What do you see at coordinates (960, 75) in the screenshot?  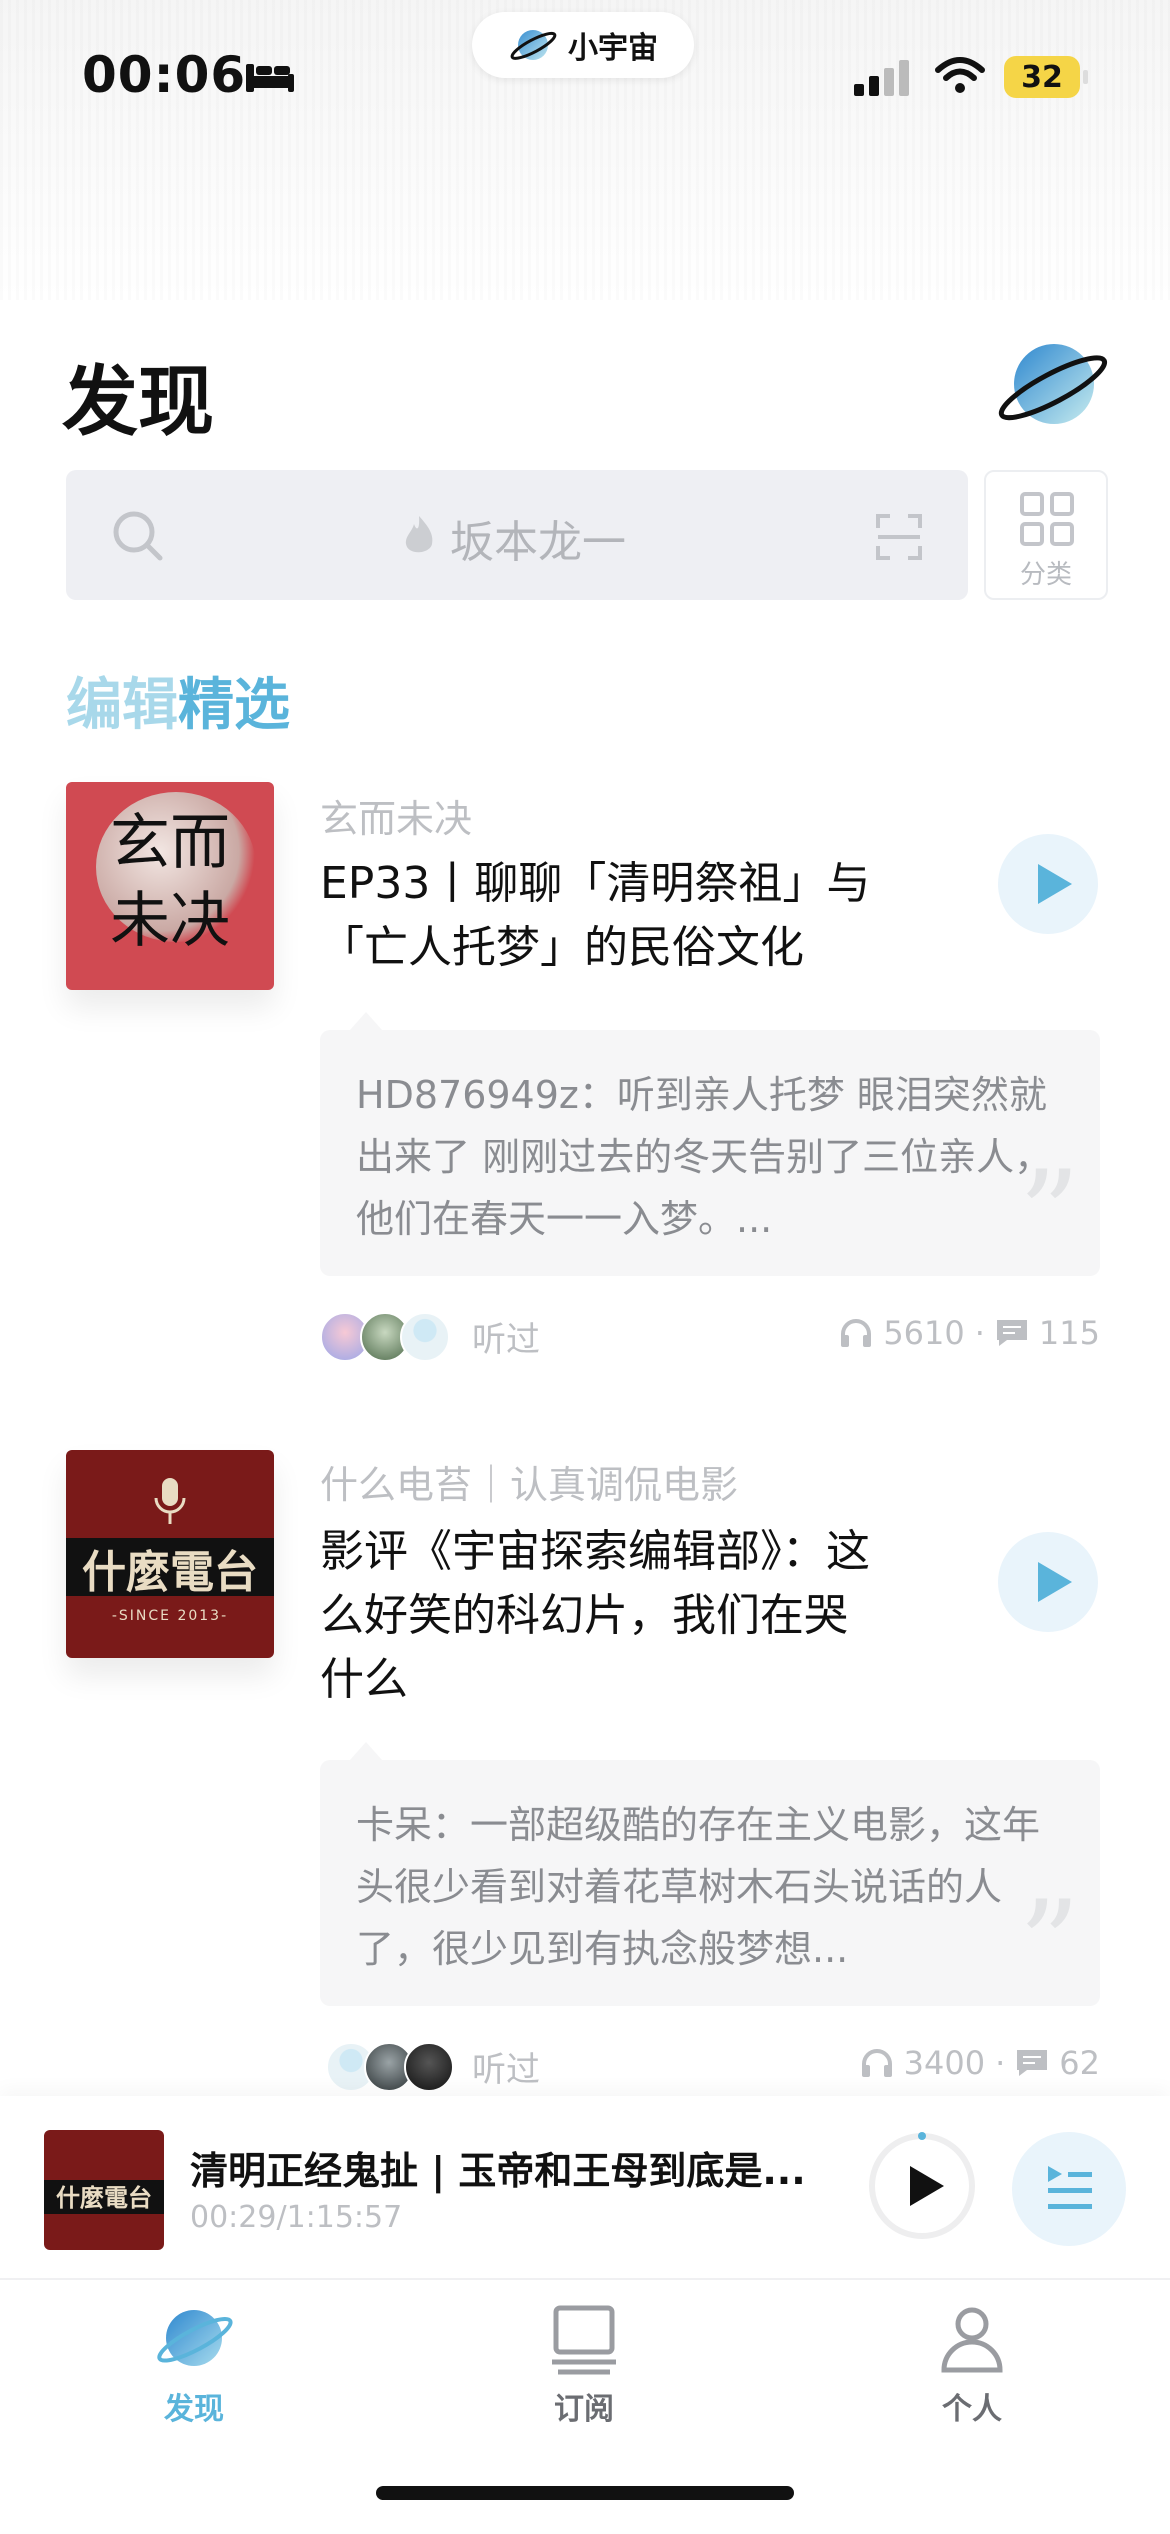 I see `wifi-icon` at bounding box center [960, 75].